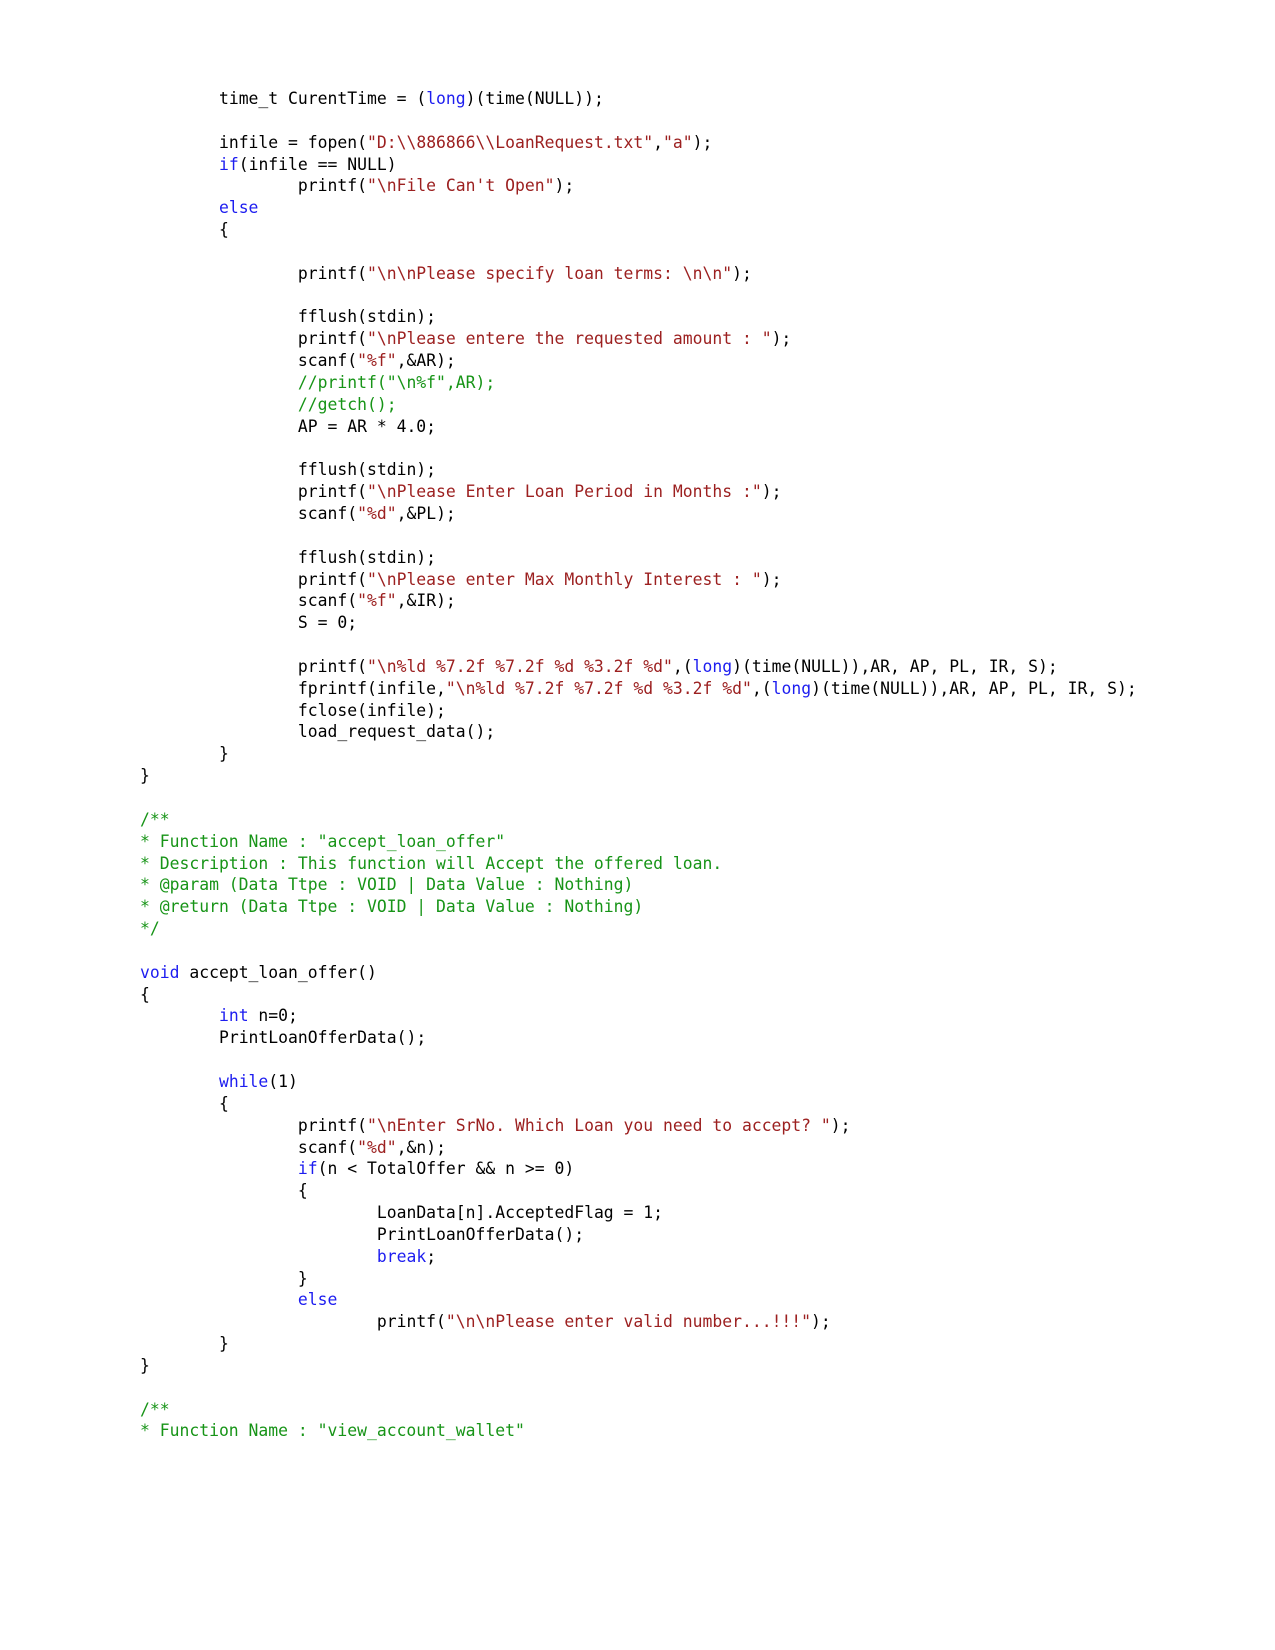 The image size is (1275, 1650). I want to click on code-line: LoanData[n].AcceptedFlag = 1;, so click(677, 1213).